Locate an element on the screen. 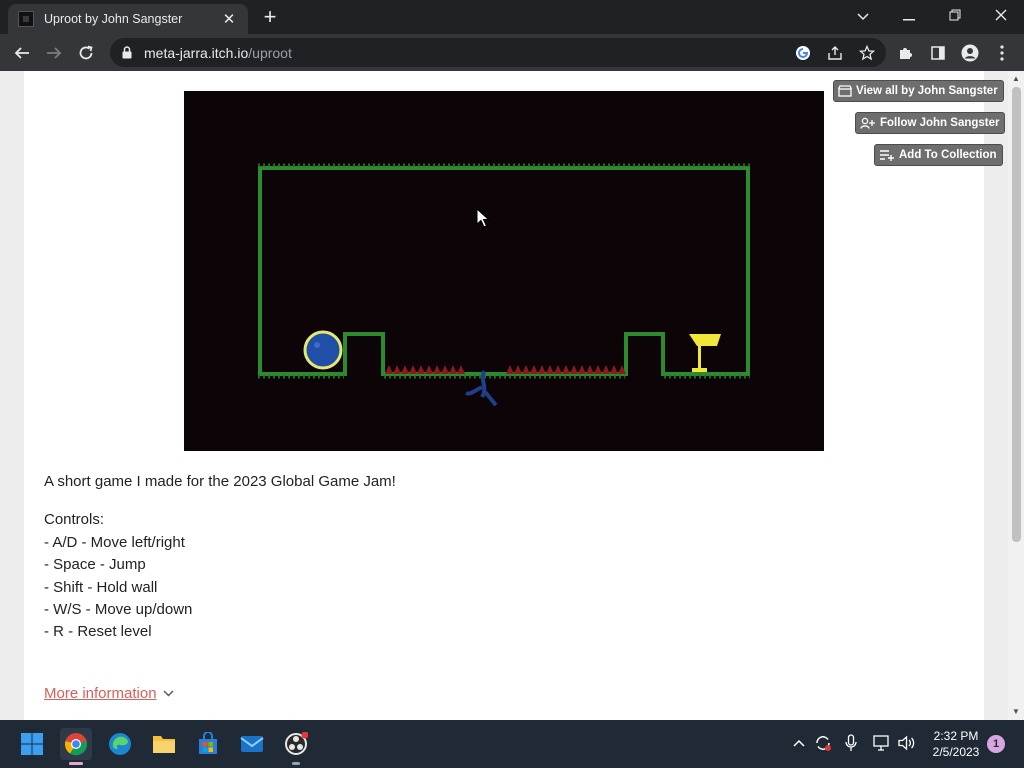 The width and height of the screenshot is (1024, 768). profile-avatar-icon is located at coordinates (970, 53).